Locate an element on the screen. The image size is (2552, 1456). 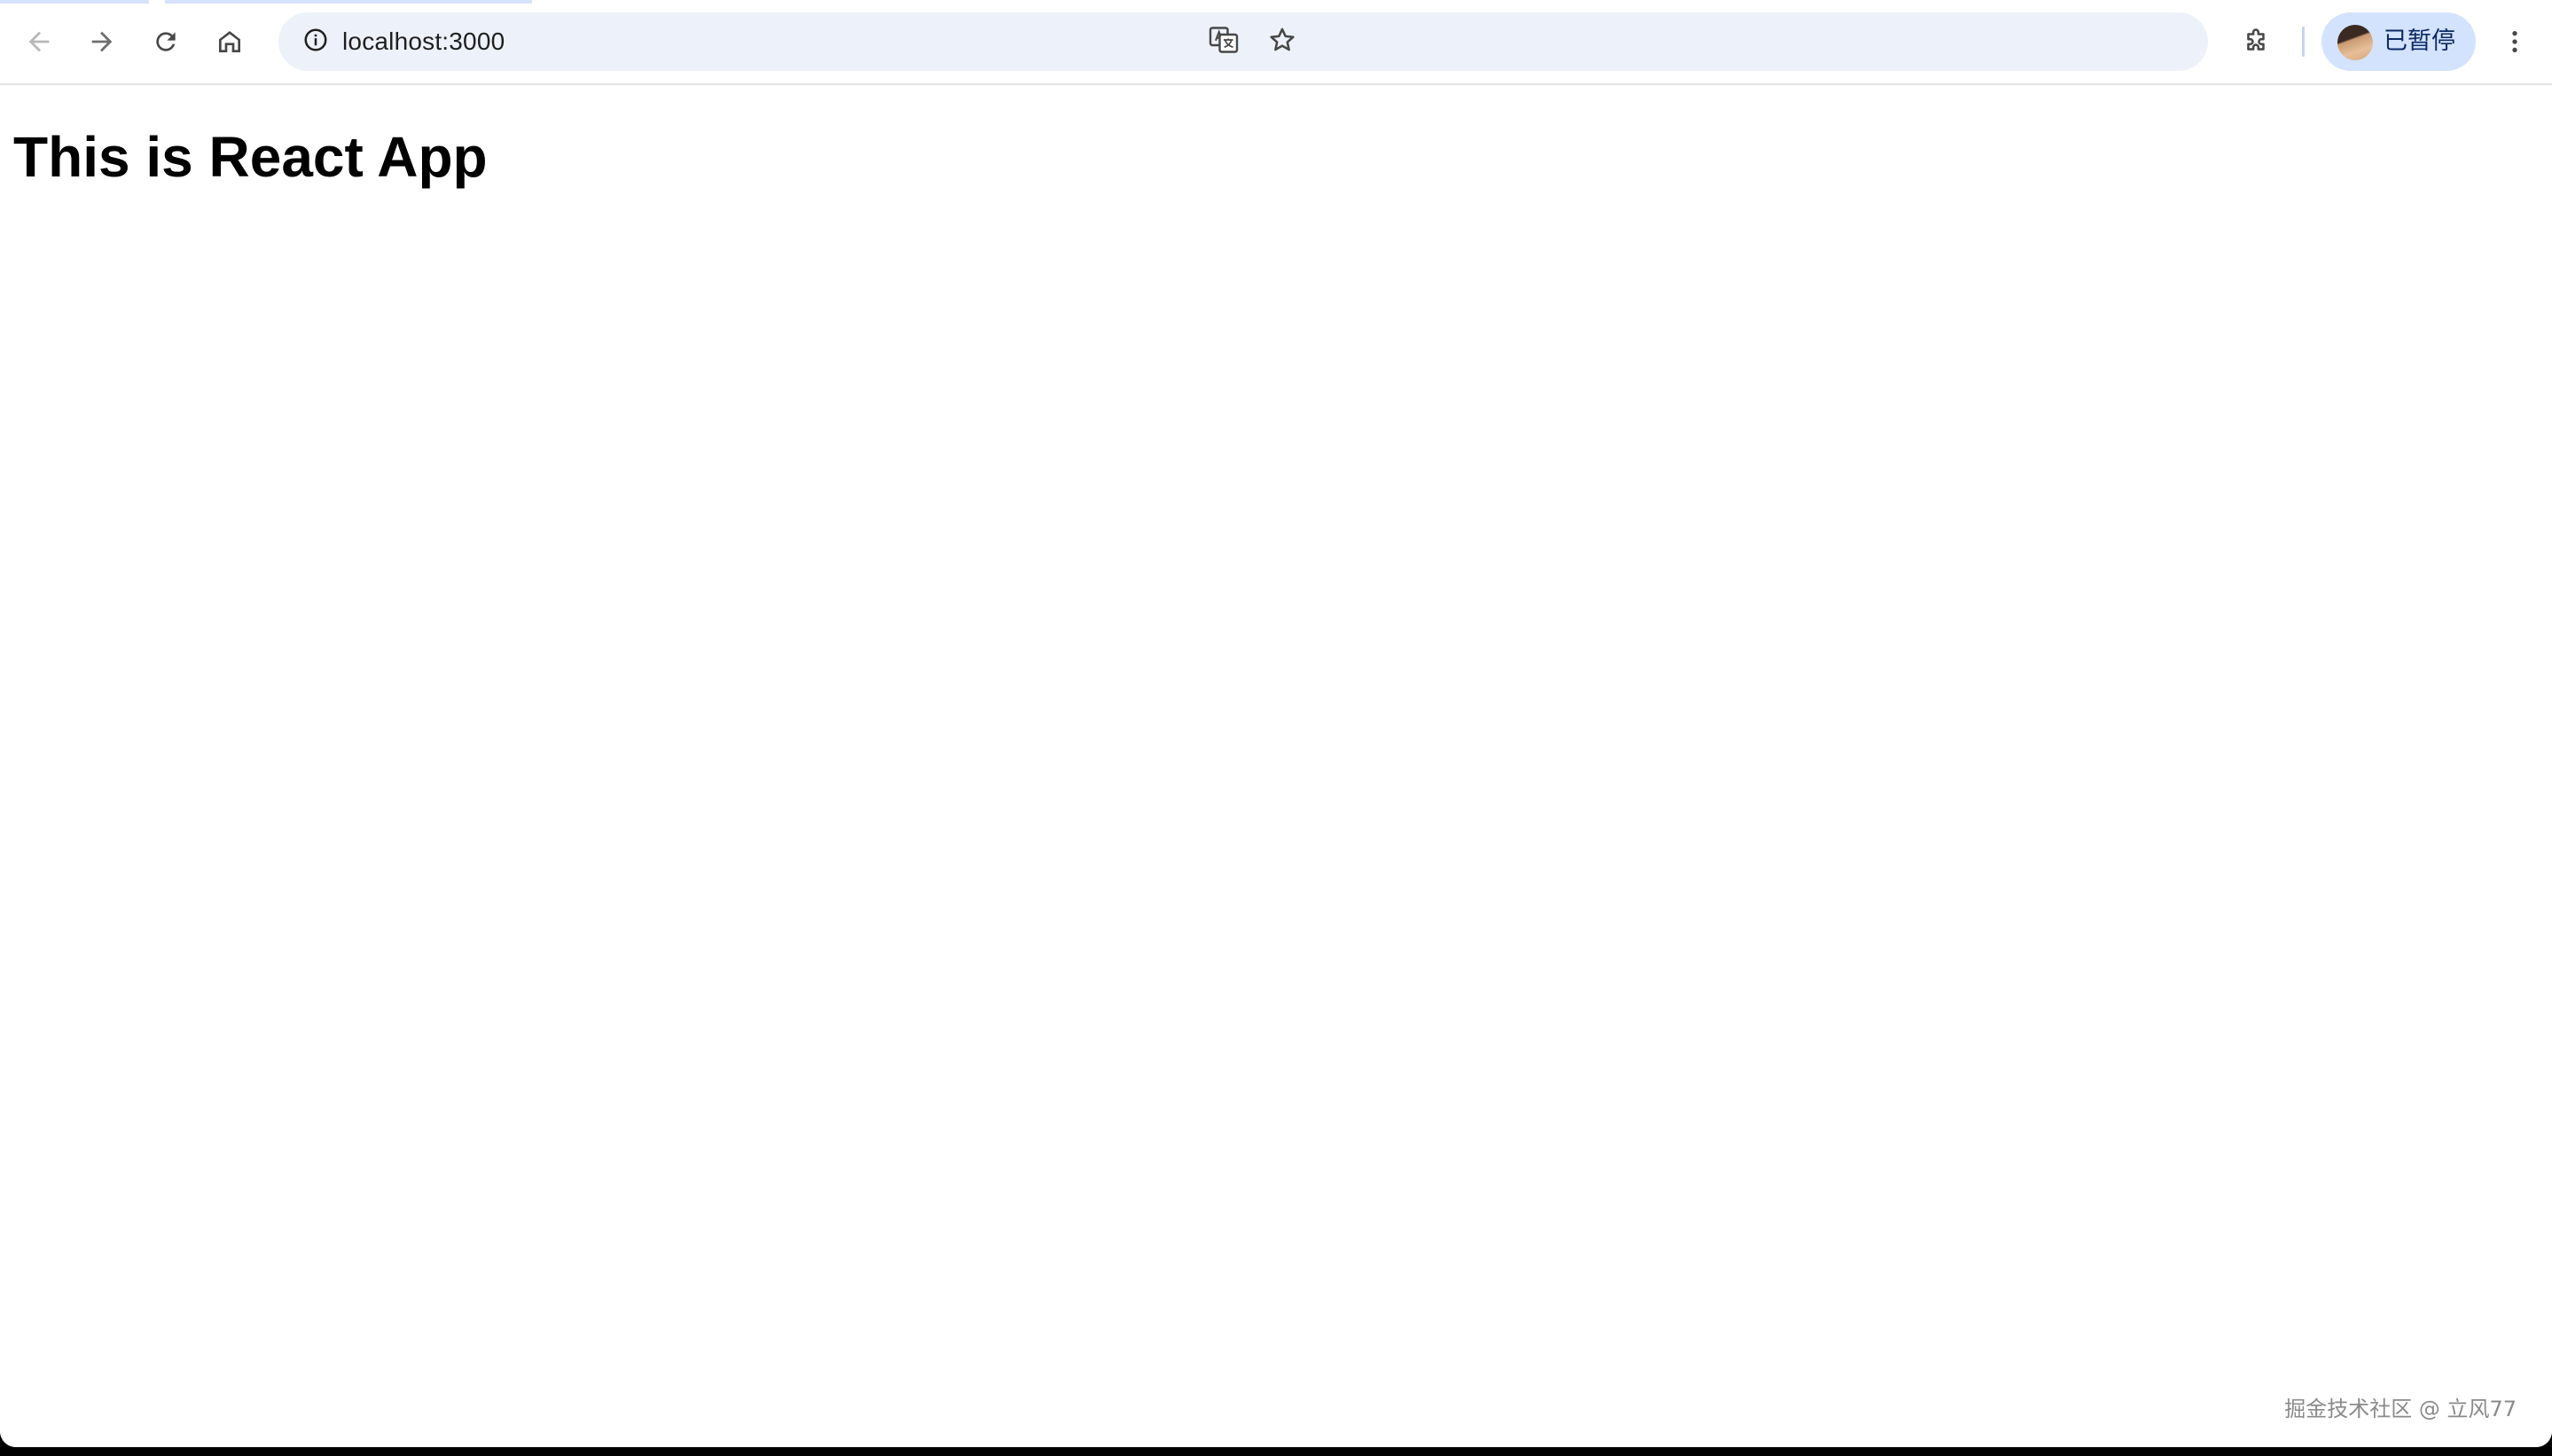
url-text: localhost:3000 is located at coordinates (423, 41).